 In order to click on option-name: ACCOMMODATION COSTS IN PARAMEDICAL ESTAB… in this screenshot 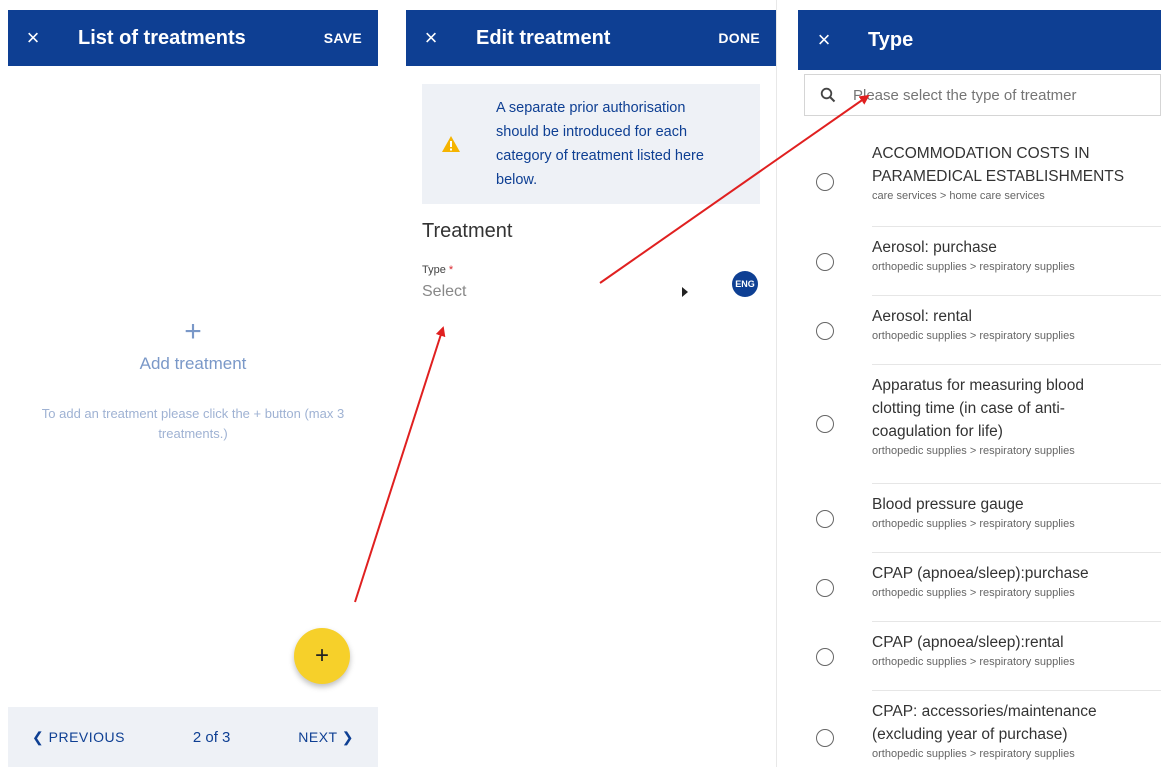, I will do `click(998, 165)`.